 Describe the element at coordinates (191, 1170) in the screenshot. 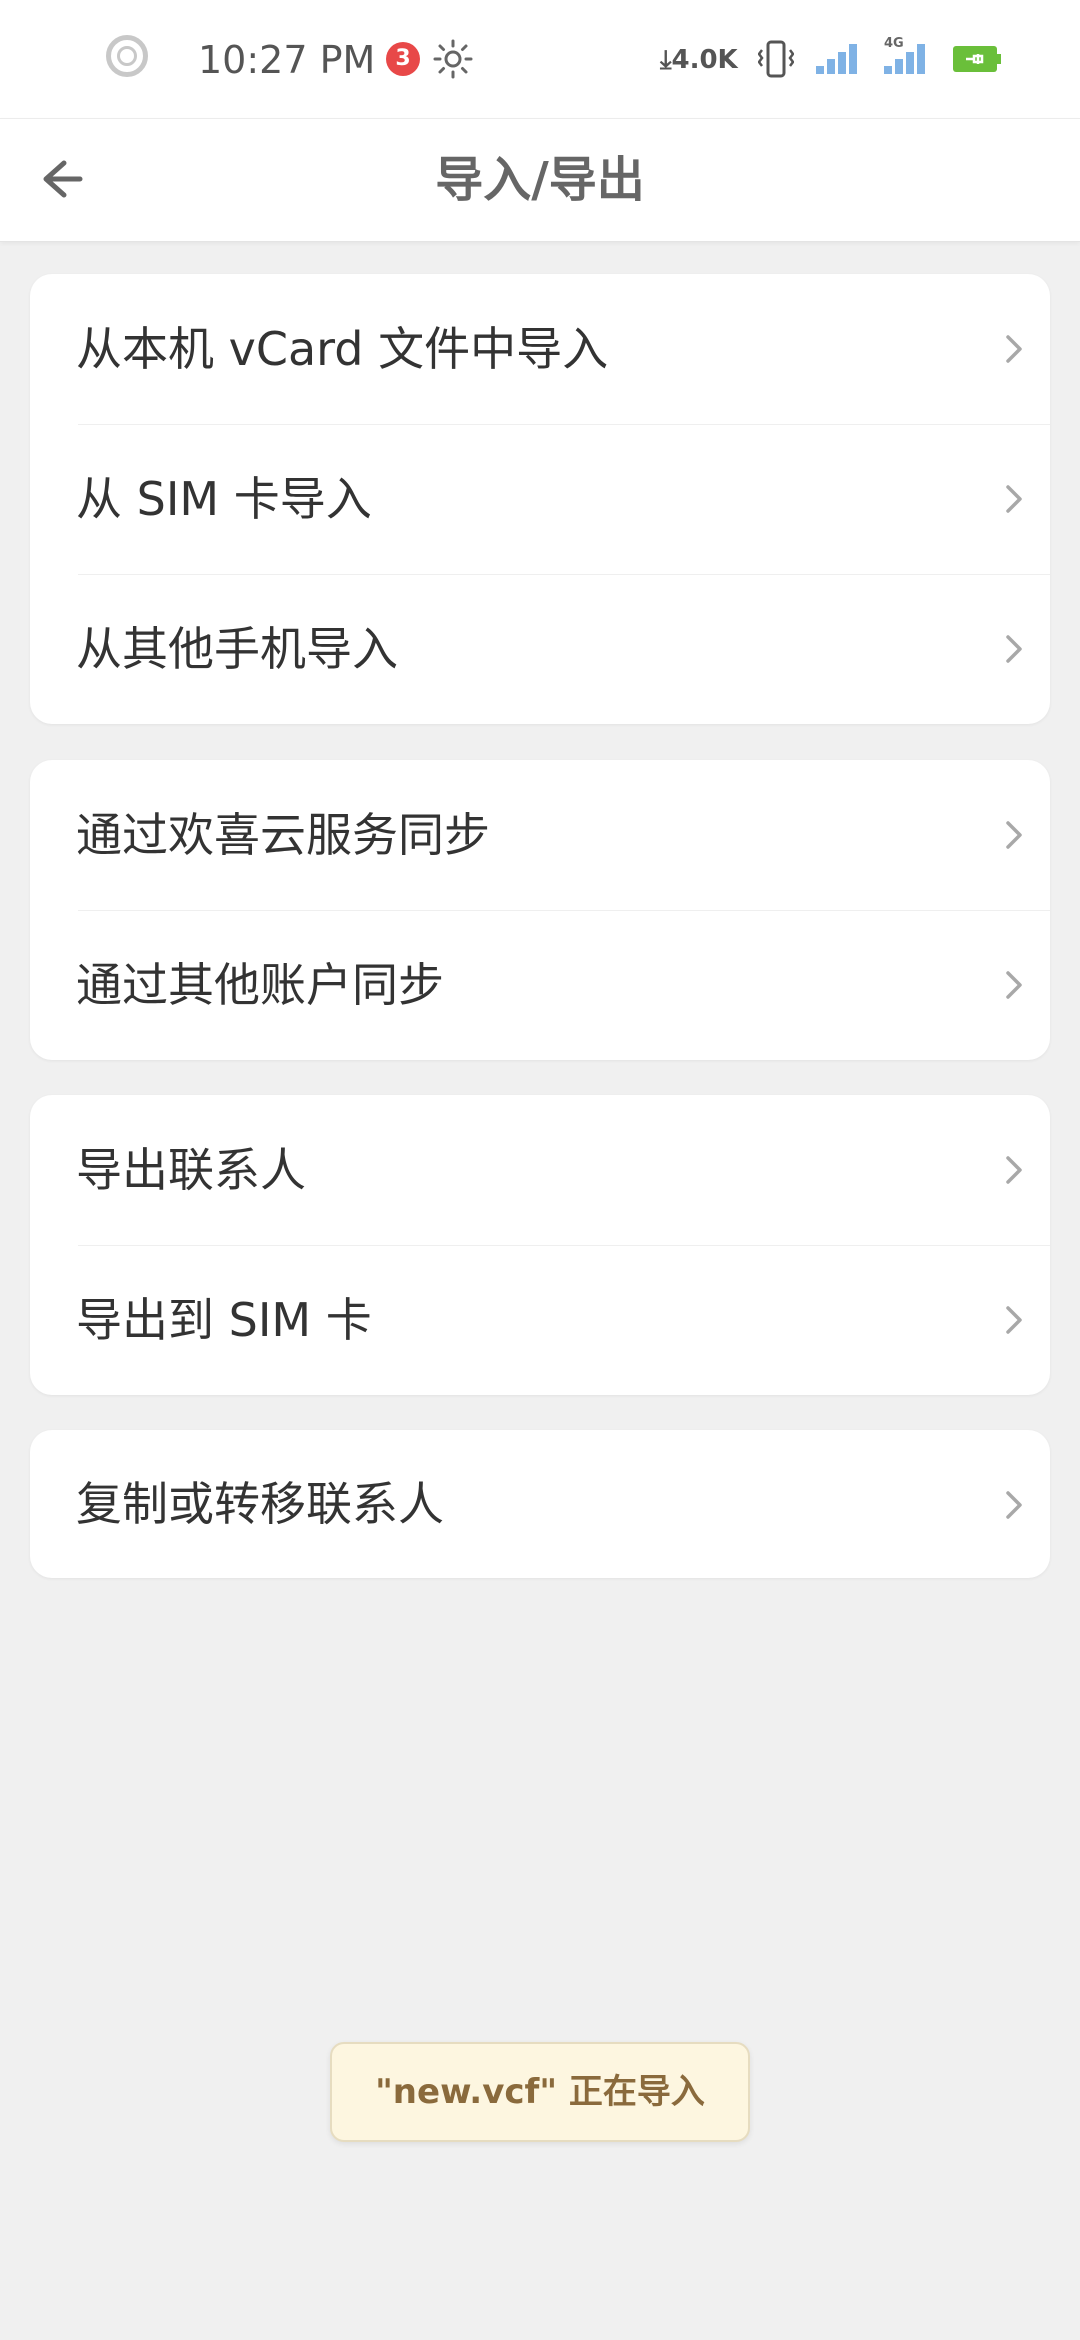

I see `menu-item-label: 导出联系人` at that location.